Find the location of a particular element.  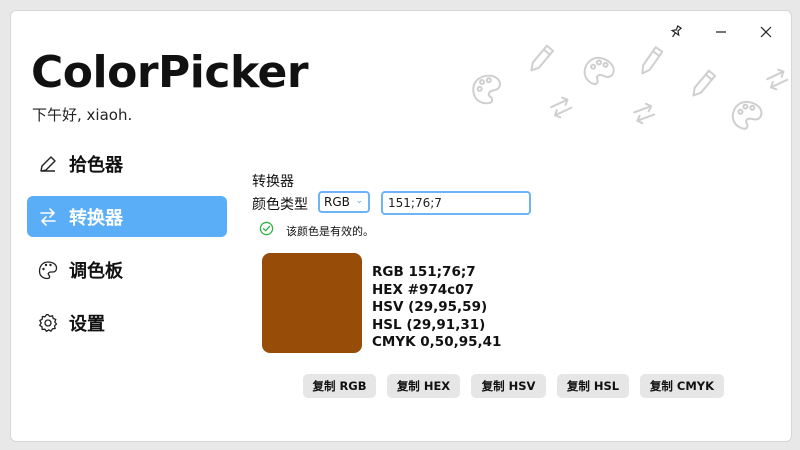

hsv-value: HSV (29,95,59) is located at coordinates (430, 307).